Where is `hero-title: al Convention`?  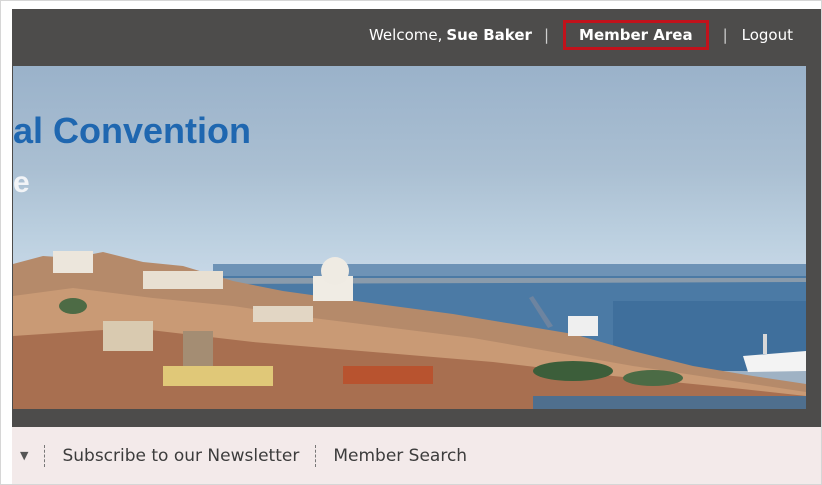 hero-title: al Convention is located at coordinates (132, 130).